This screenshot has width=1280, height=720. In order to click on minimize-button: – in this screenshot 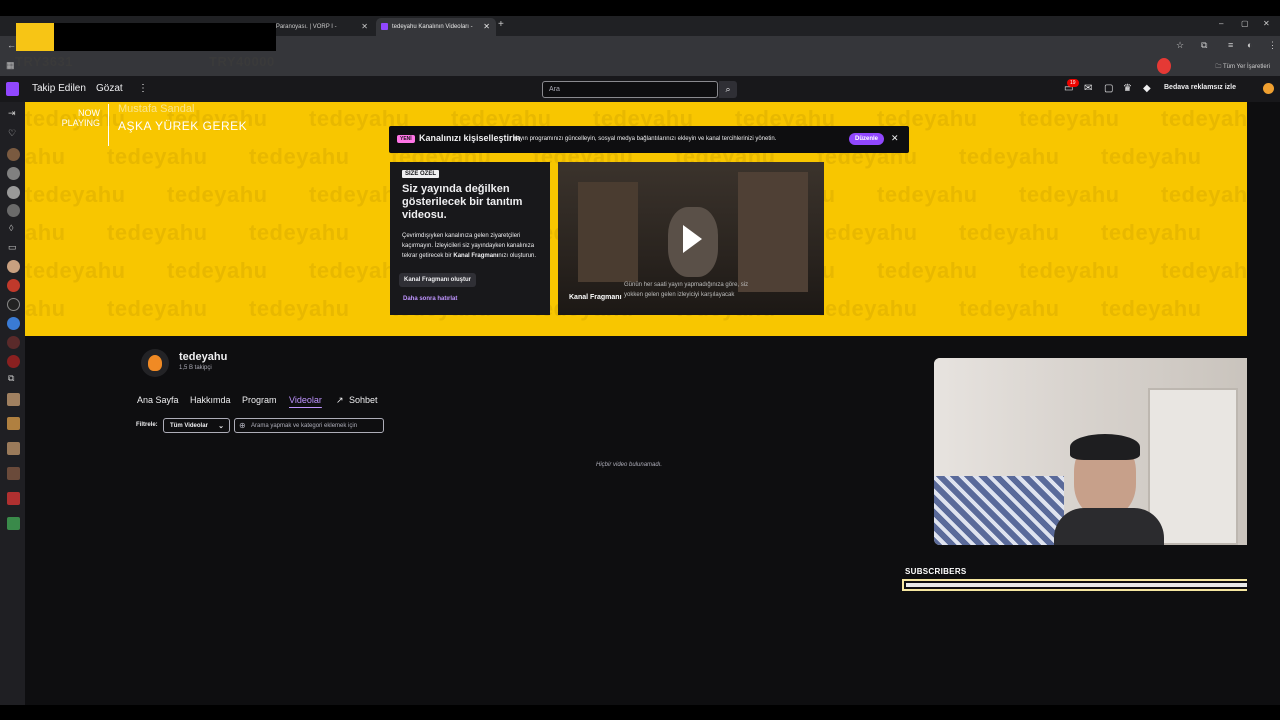, I will do `click(1221, 23)`.